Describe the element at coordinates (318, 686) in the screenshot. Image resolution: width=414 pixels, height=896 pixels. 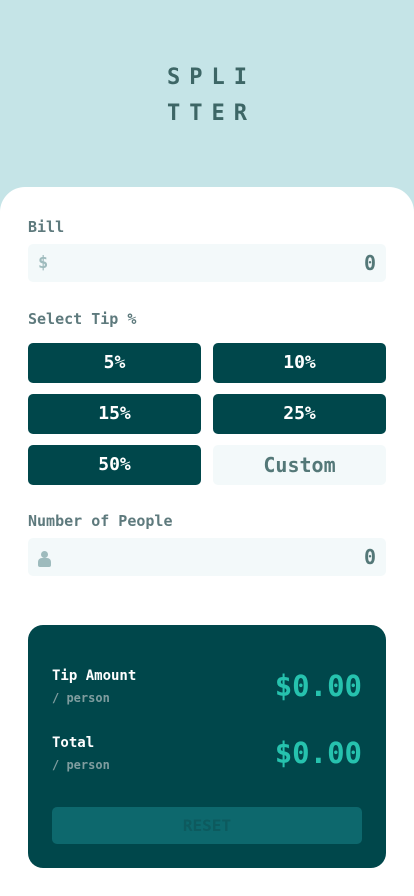
I see `tip-amount-value: $0.00` at that location.